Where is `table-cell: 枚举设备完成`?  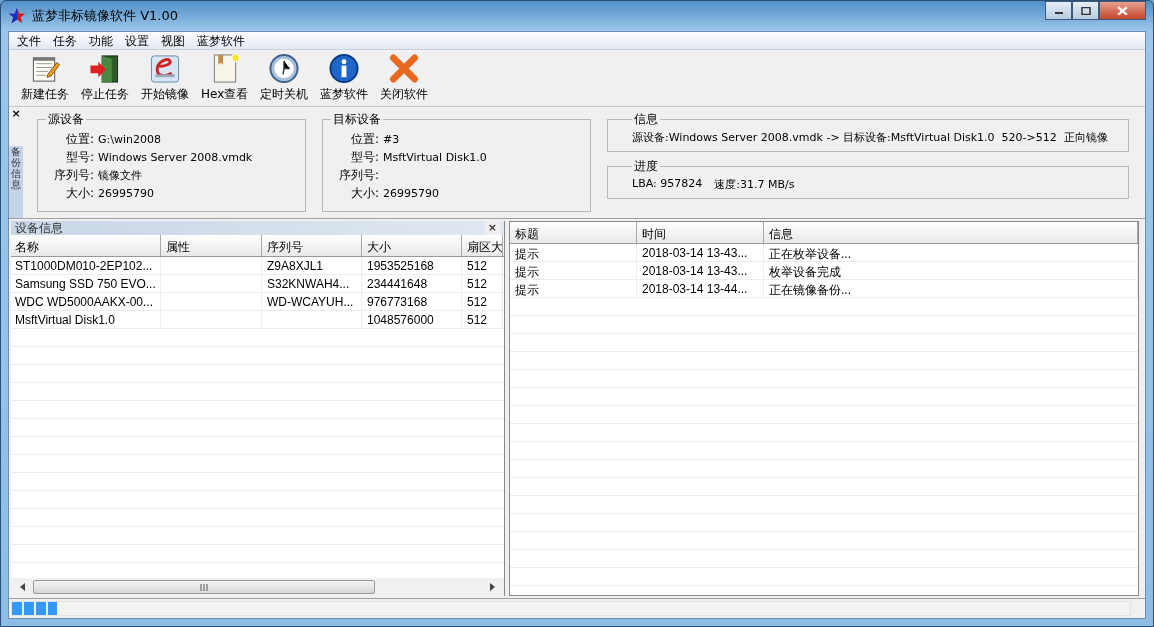 table-cell: 枚举设备完成 is located at coordinates (951, 271).